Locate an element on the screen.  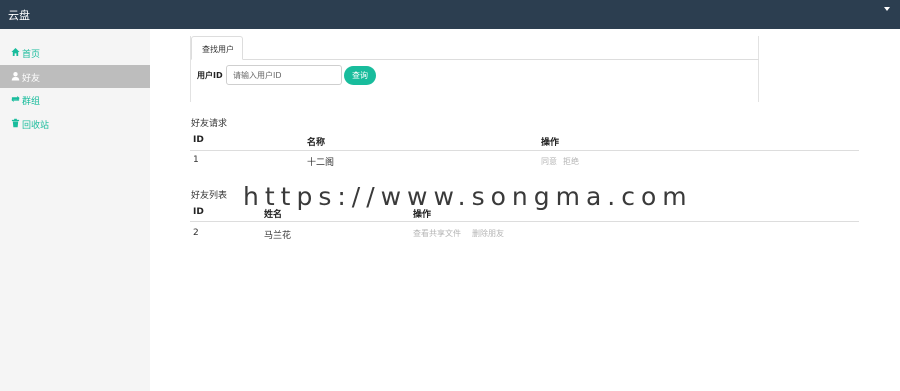
requests-header-id: ID is located at coordinates (198, 140).